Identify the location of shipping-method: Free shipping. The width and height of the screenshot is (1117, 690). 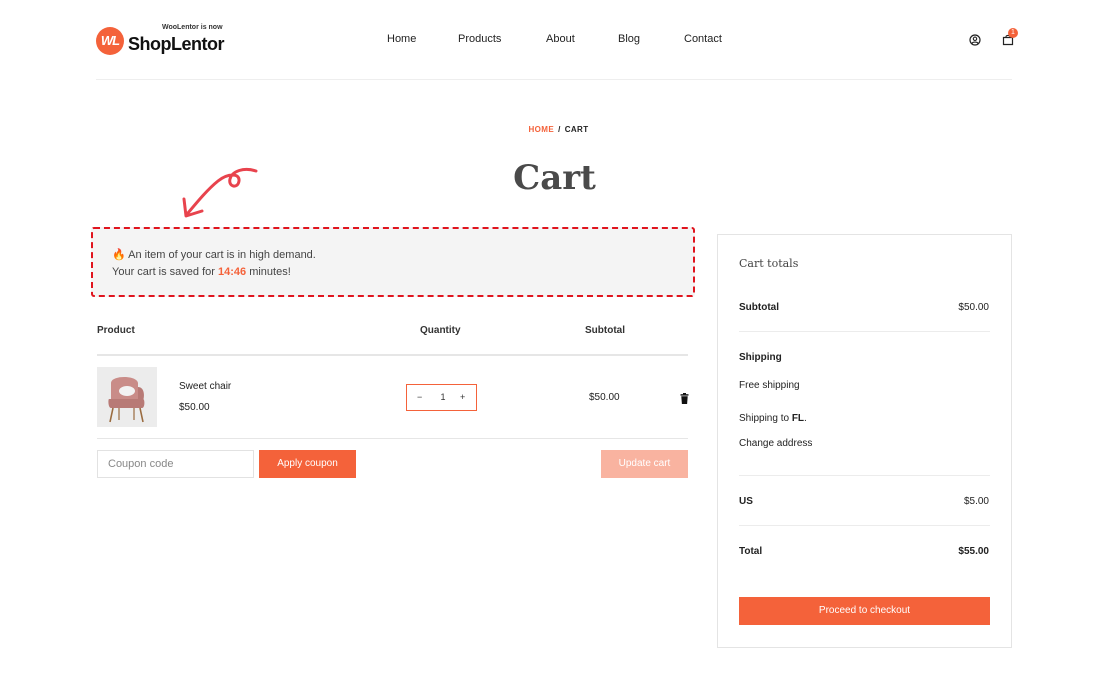
(769, 385).